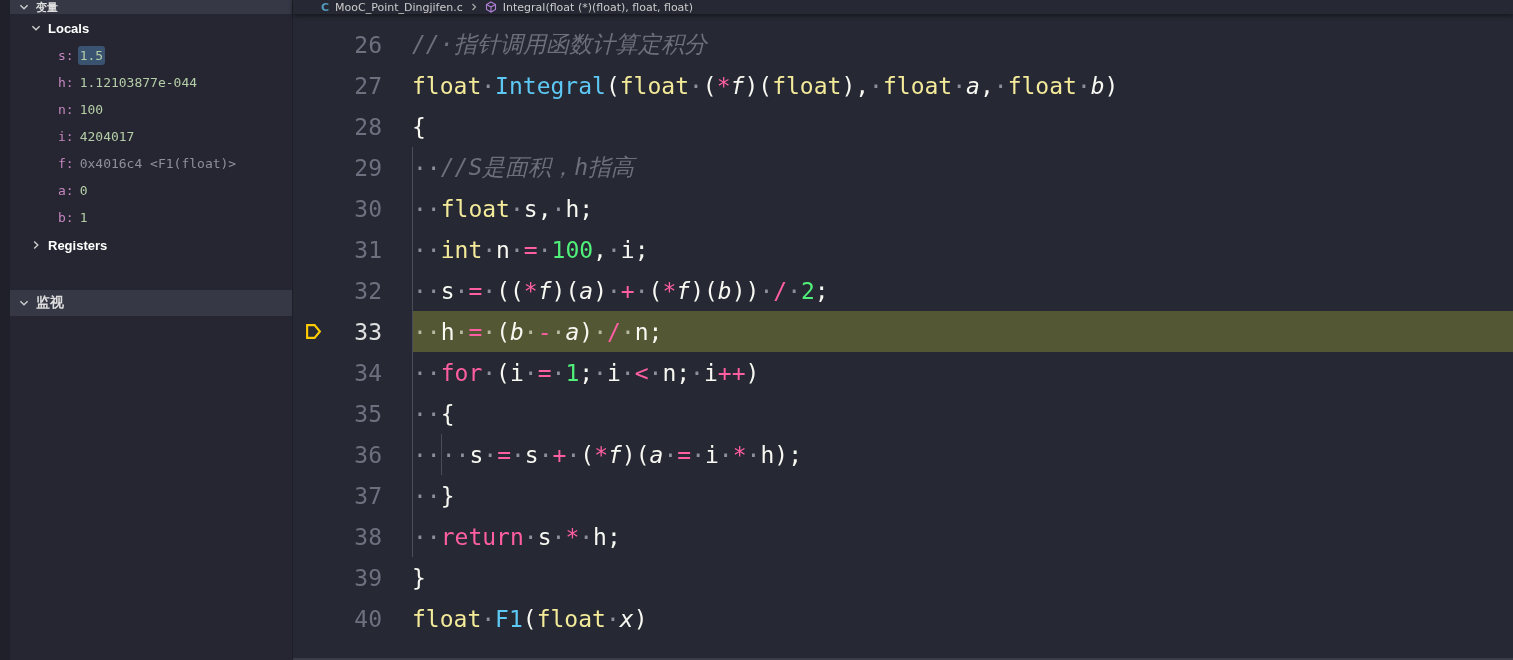 The height and width of the screenshot is (660, 1513). I want to click on code-line: ··return·s·*·h;, so click(962, 536).